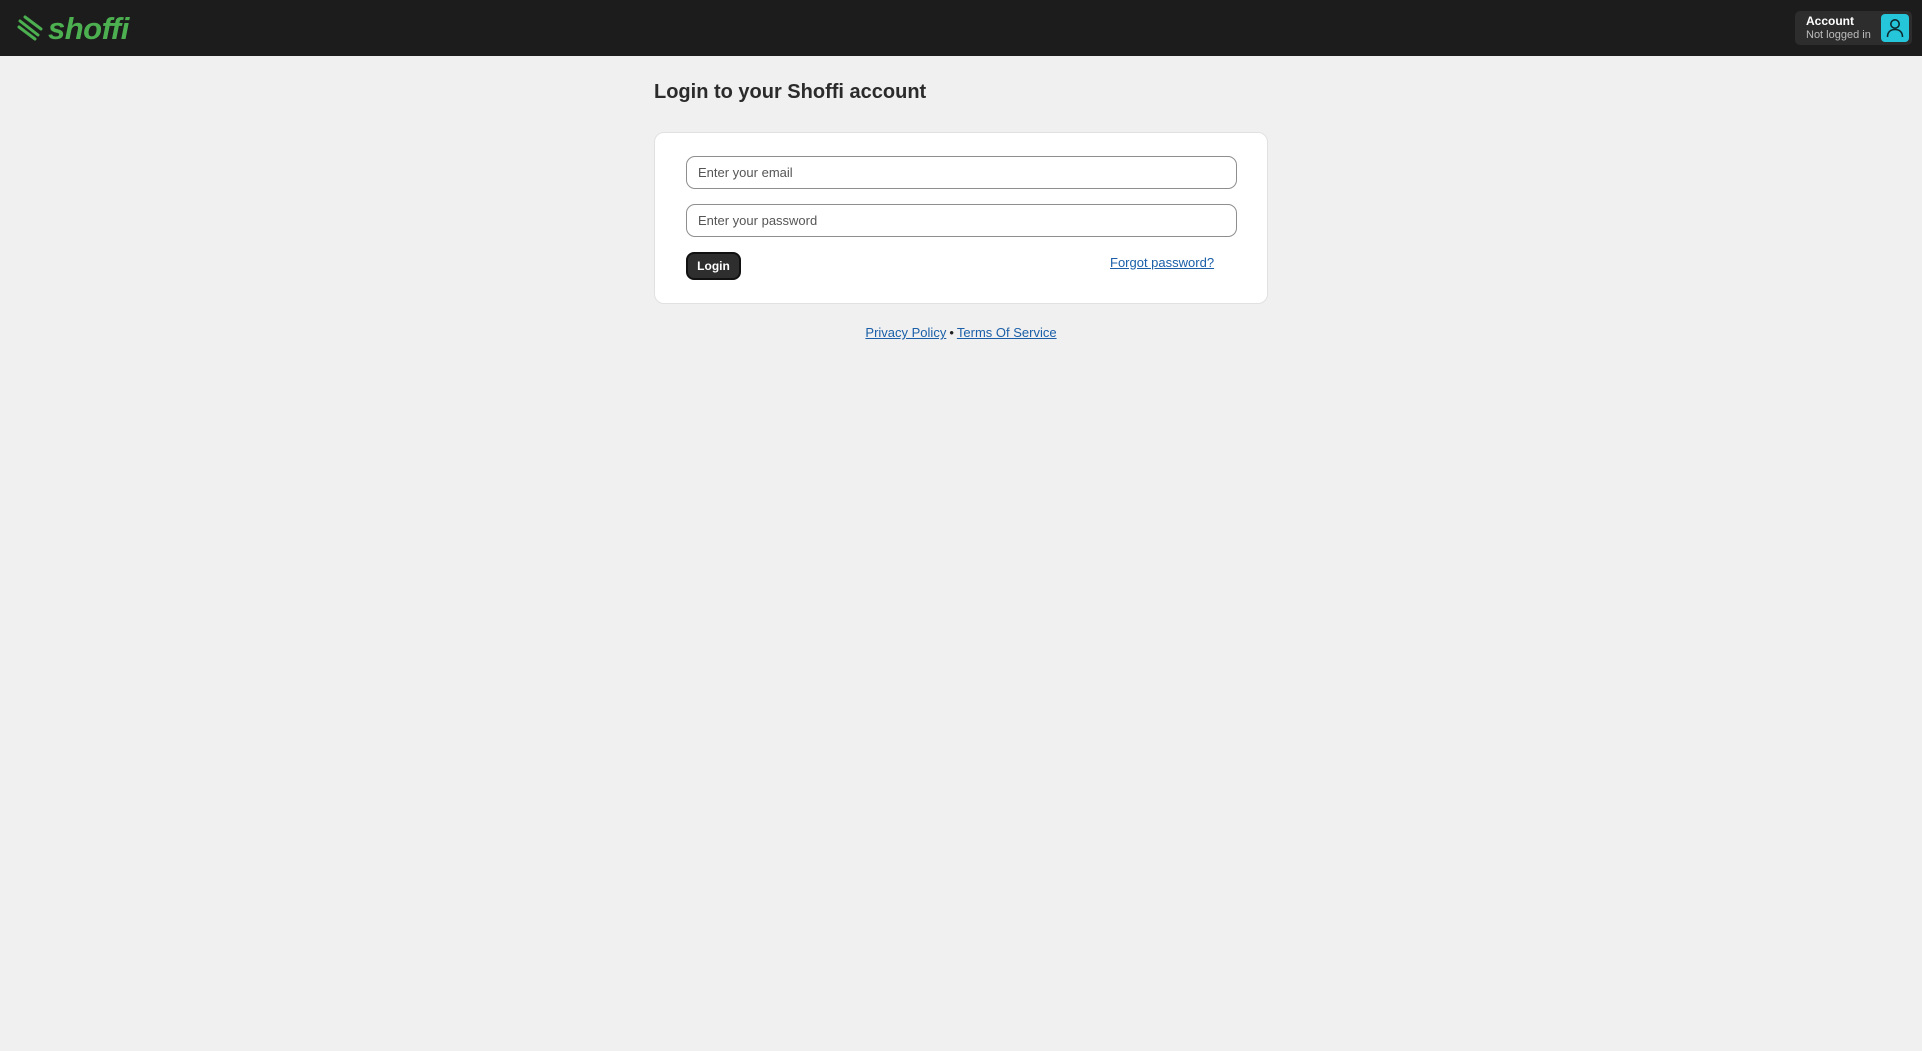  I want to click on password-input, so click(961, 220).